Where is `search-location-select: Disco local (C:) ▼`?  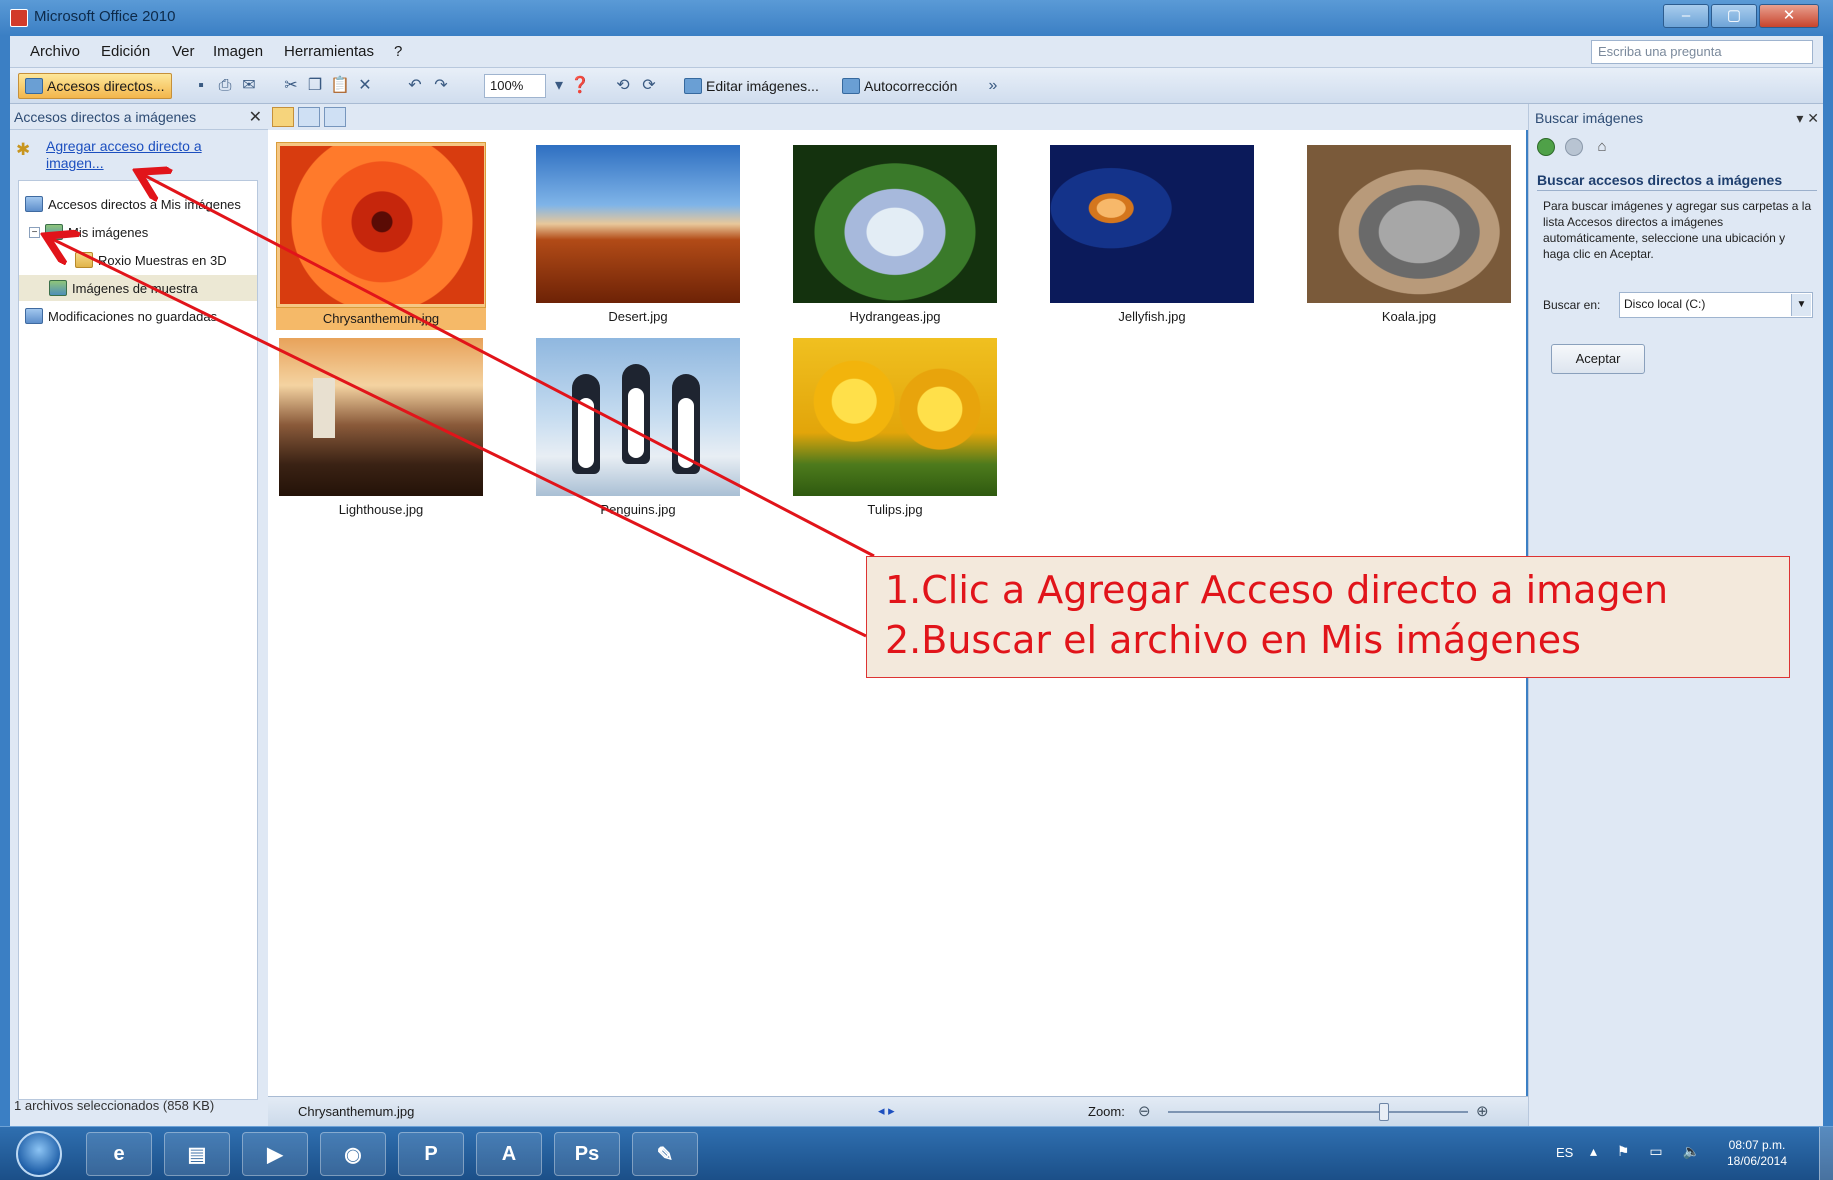 search-location-select: Disco local (C:) ▼ is located at coordinates (1716, 305).